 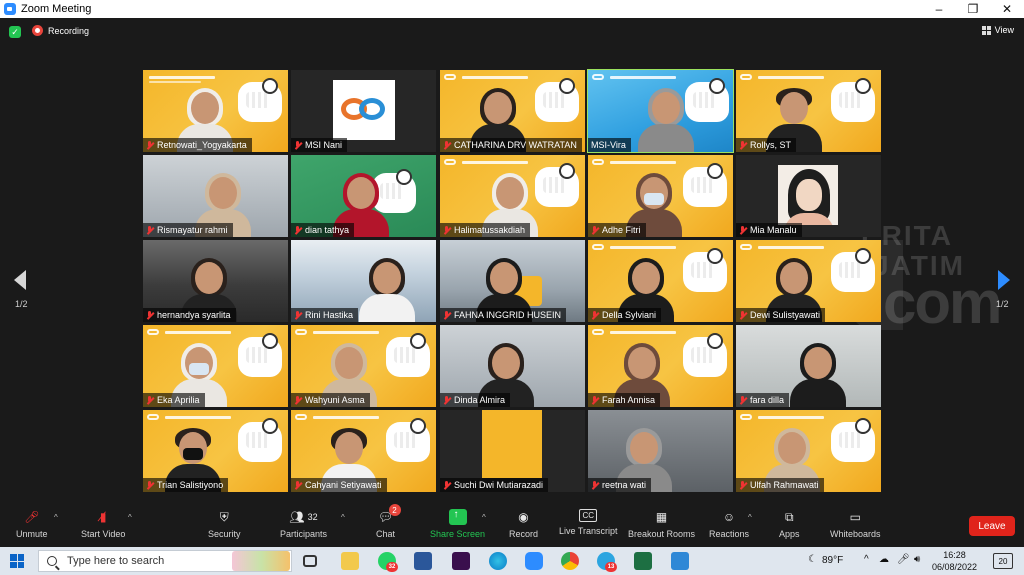 I want to click on participants-count: 32, so click(x=312, y=517).